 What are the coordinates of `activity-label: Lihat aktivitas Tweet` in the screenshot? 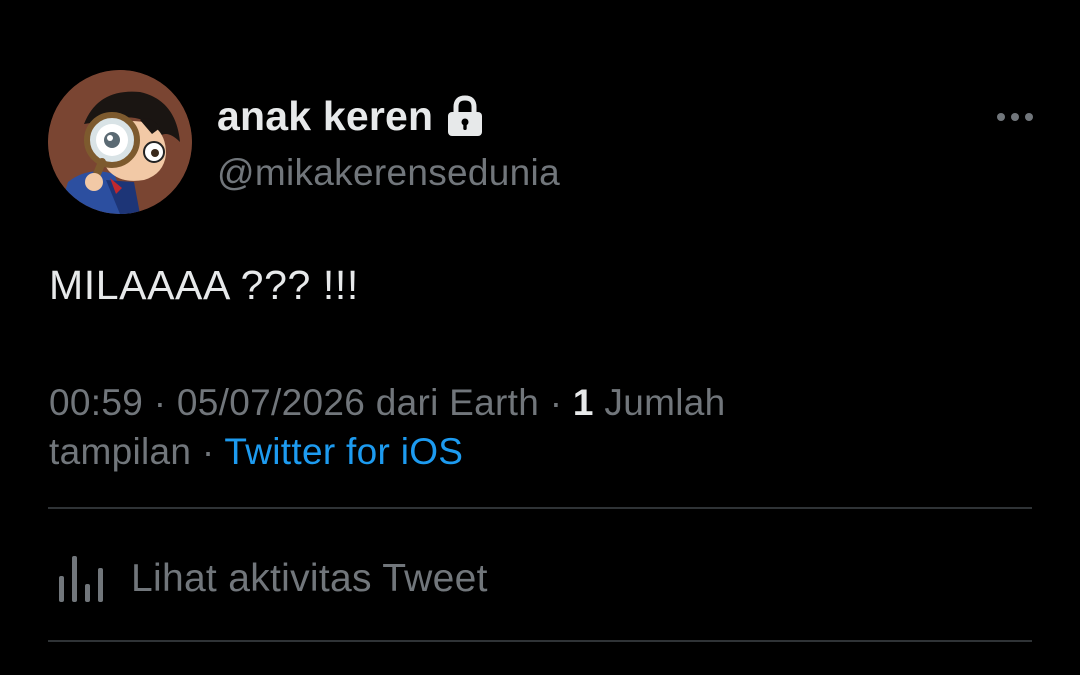 It's located at (309, 578).